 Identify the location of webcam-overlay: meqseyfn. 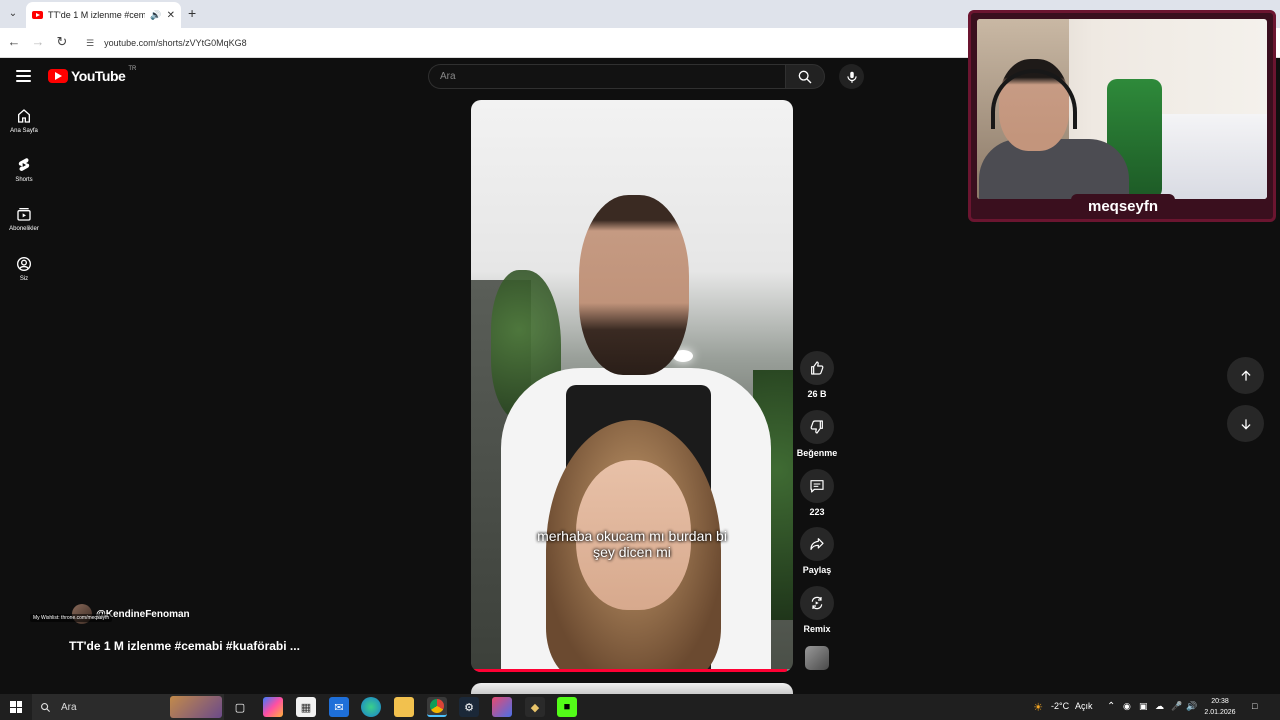
(1122, 116).